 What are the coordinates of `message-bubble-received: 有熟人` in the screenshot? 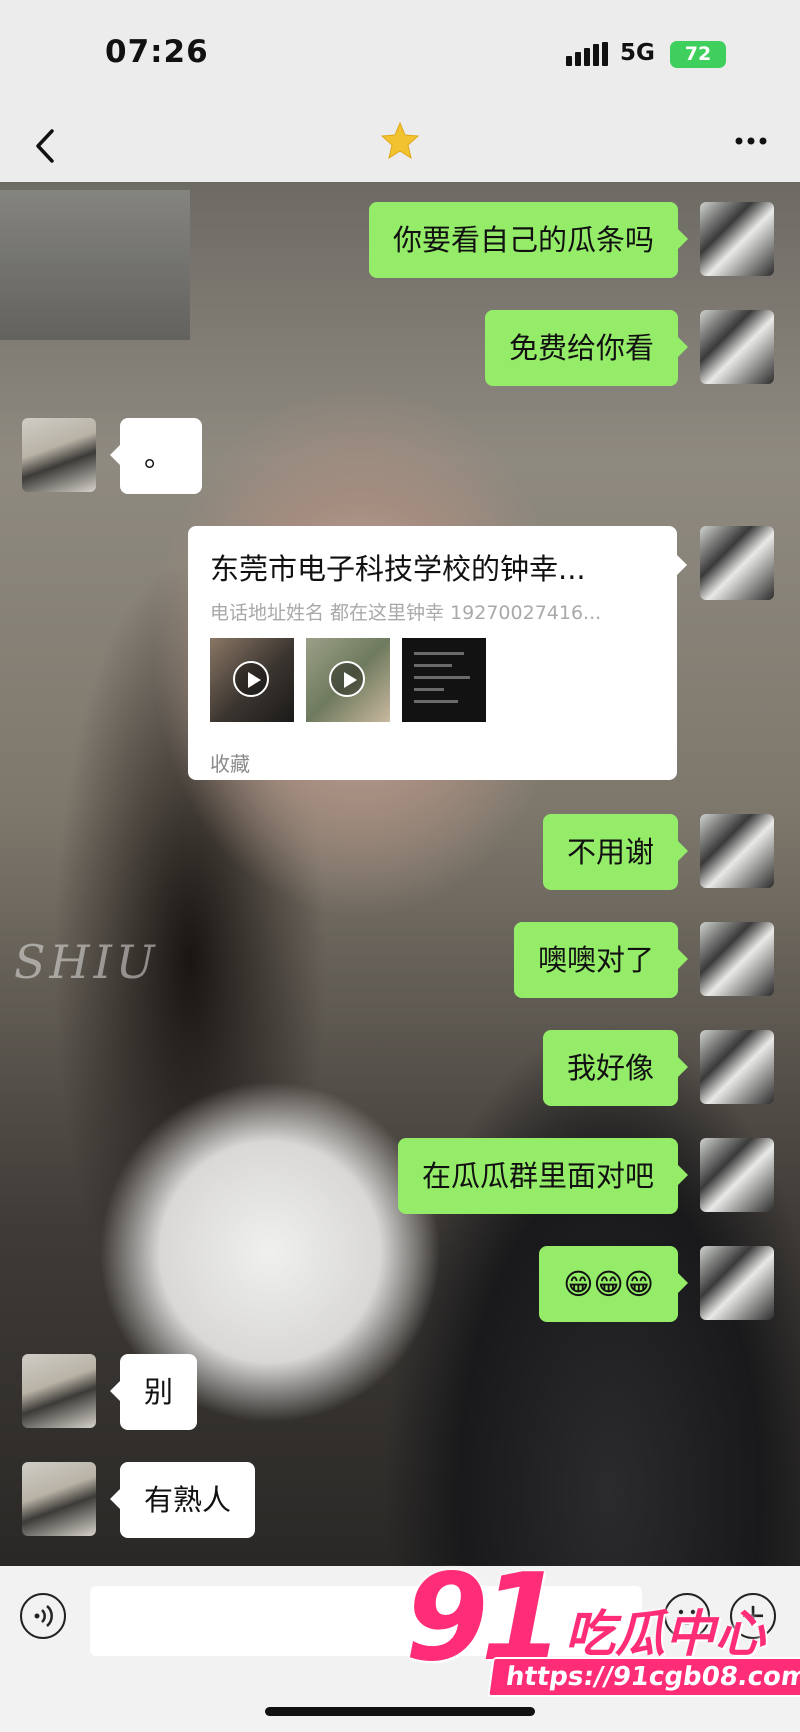 It's located at (182, 1500).